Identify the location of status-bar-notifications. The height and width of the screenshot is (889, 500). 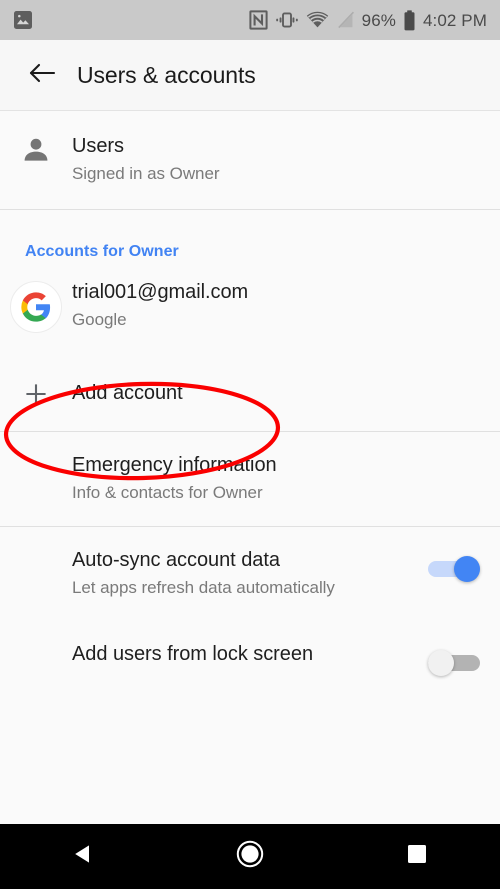
(23, 20).